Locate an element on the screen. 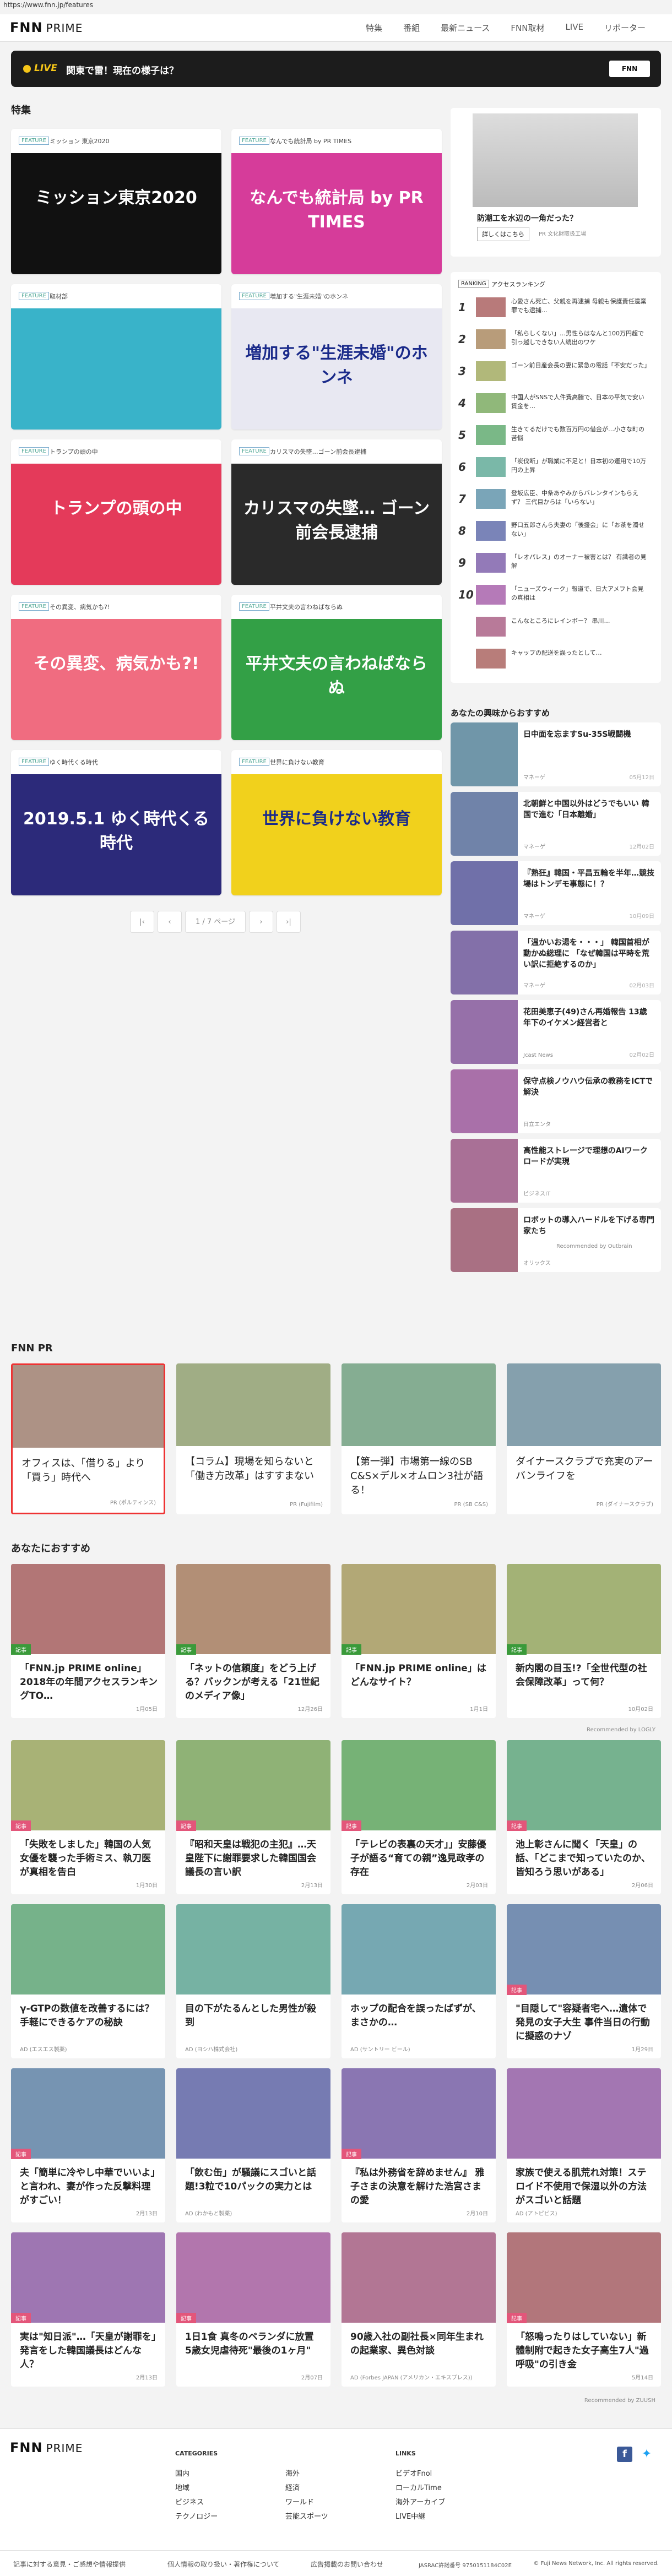 The height and width of the screenshot is (2576, 672). ranking-title: 「炭伐断」が職業に不足と！日本初の運用で10万円の上昇 is located at coordinates (580, 466).